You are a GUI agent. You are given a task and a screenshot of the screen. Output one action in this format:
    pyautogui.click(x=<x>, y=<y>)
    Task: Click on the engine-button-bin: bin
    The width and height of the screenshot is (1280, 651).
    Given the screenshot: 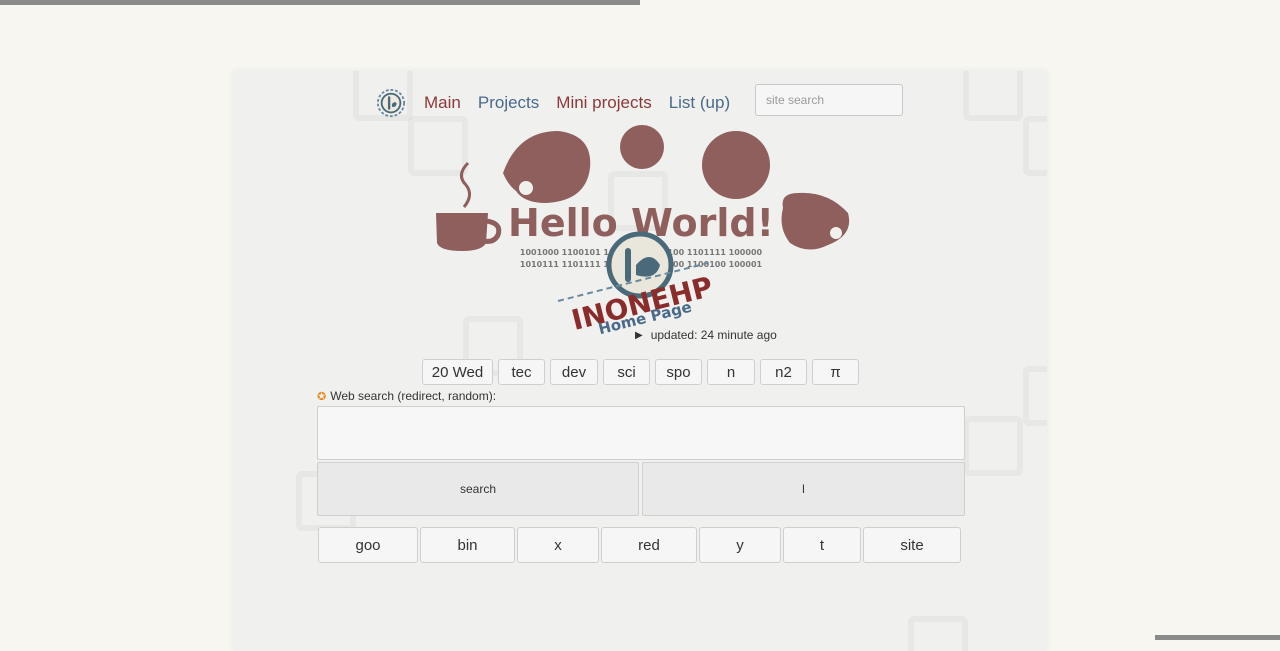 What is the action you would take?
    pyautogui.click(x=467, y=545)
    